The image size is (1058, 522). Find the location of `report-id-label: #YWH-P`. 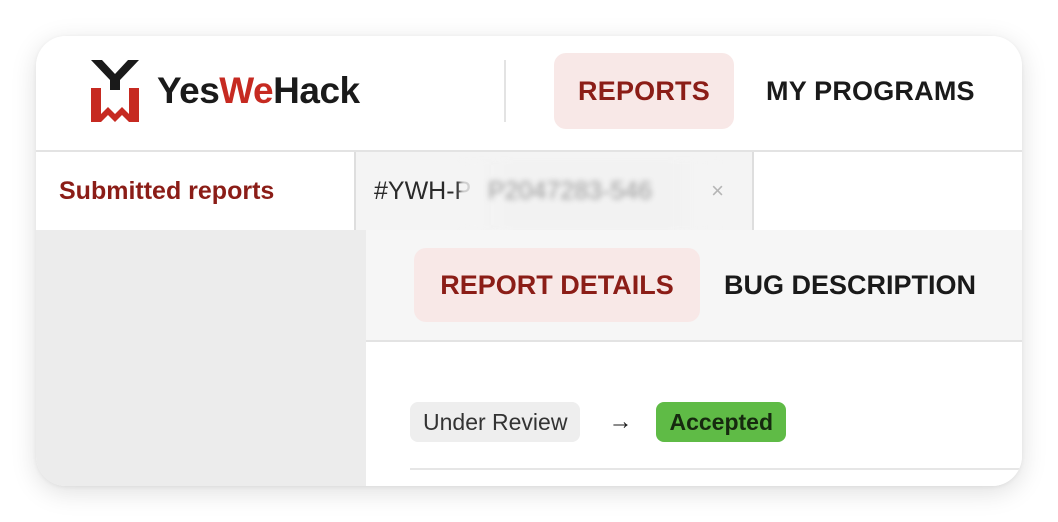

report-id-label: #YWH-P is located at coordinates (423, 191).